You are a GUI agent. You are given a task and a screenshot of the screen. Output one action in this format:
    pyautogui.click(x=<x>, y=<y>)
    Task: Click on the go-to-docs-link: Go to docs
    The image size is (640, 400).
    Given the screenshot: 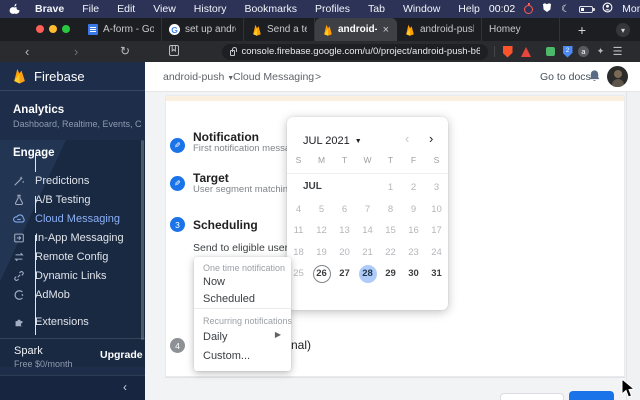 What is the action you would take?
    pyautogui.click(x=565, y=77)
    